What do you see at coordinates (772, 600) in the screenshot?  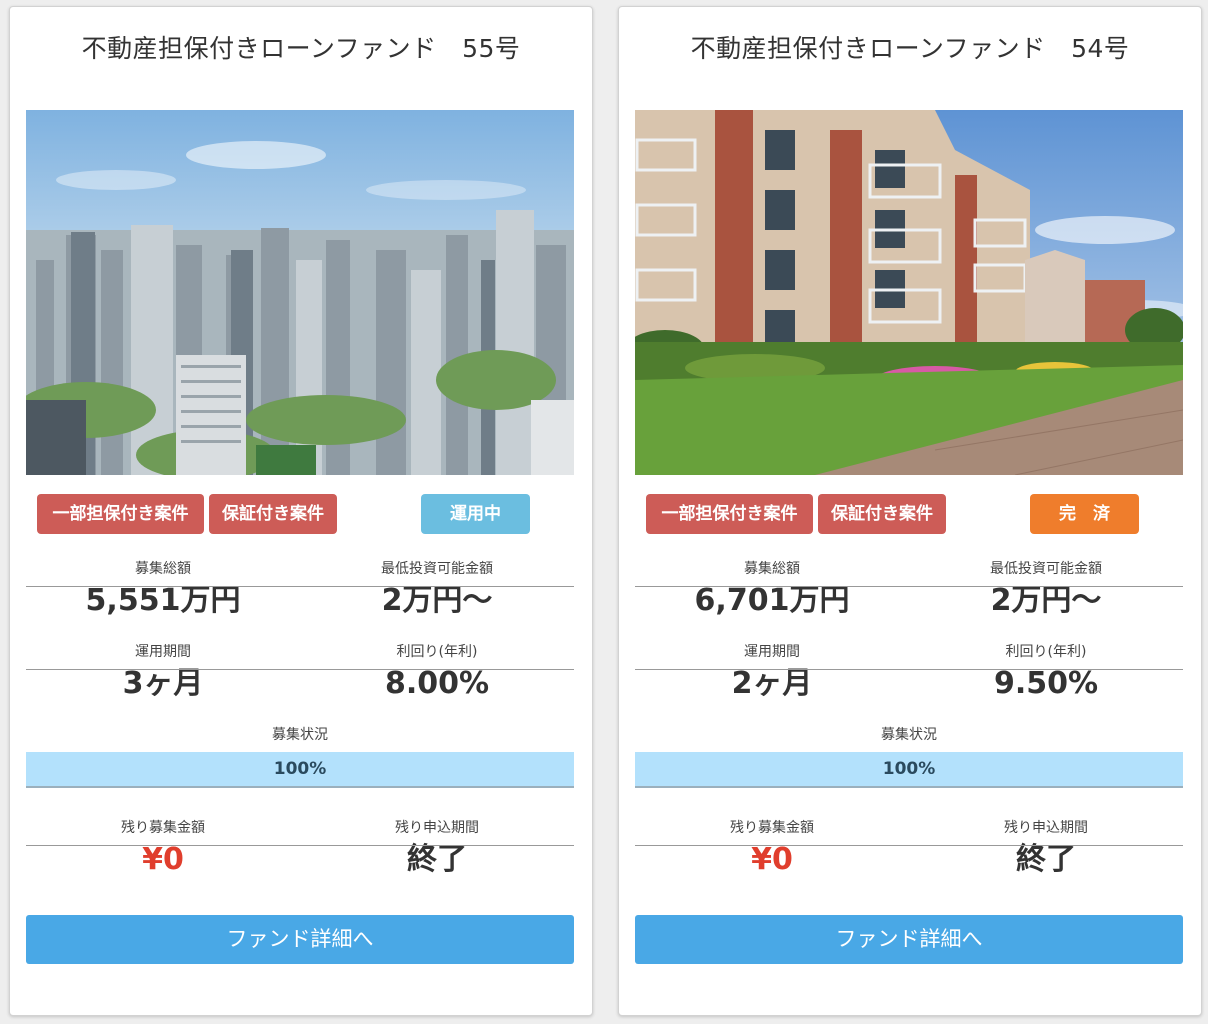 I see `stat-value: 6,701万円` at bounding box center [772, 600].